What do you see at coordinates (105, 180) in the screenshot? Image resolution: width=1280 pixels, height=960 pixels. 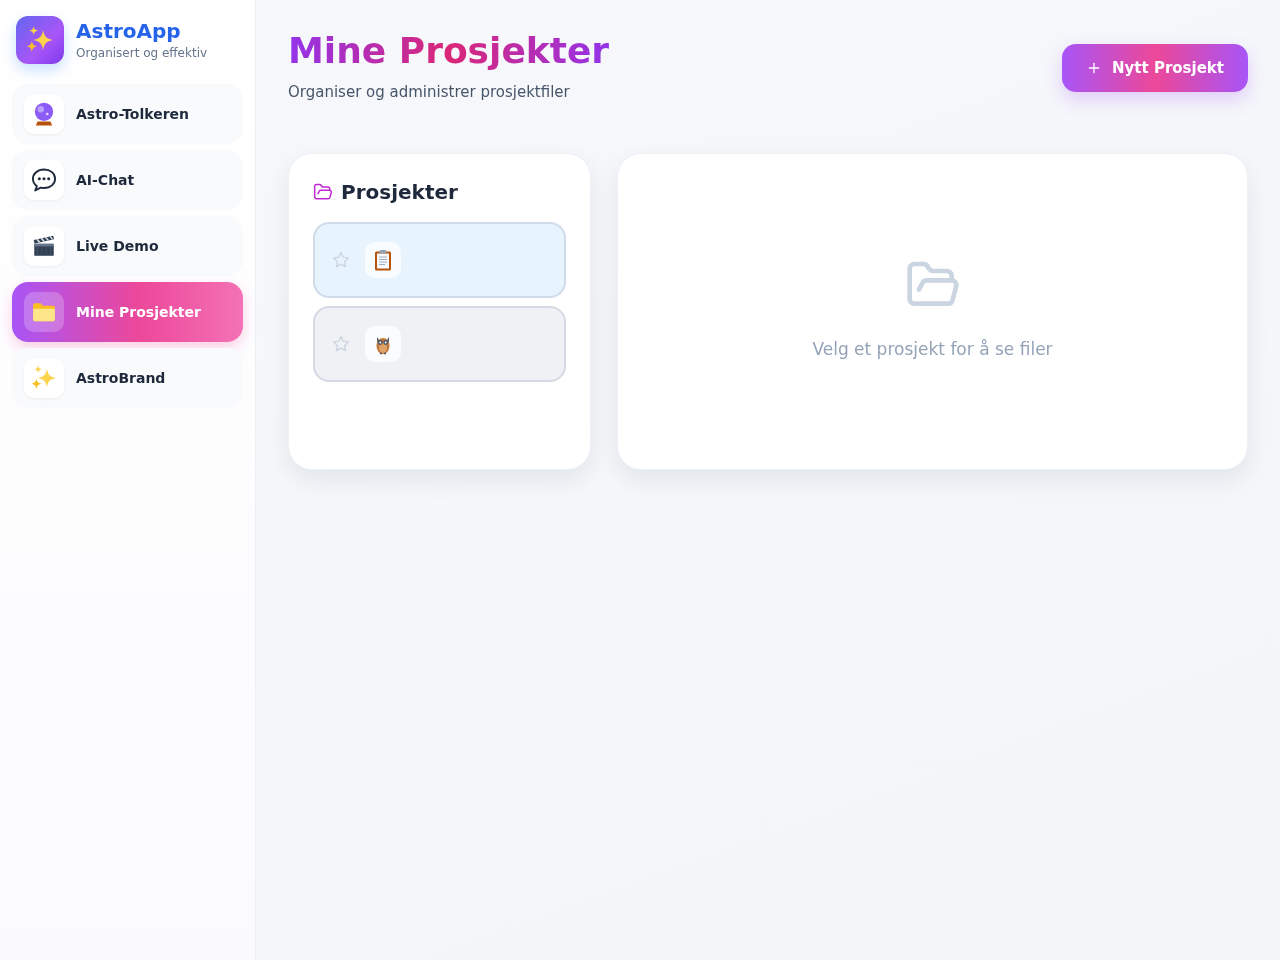 I see `nav-item-label: AI-Chat` at bounding box center [105, 180].